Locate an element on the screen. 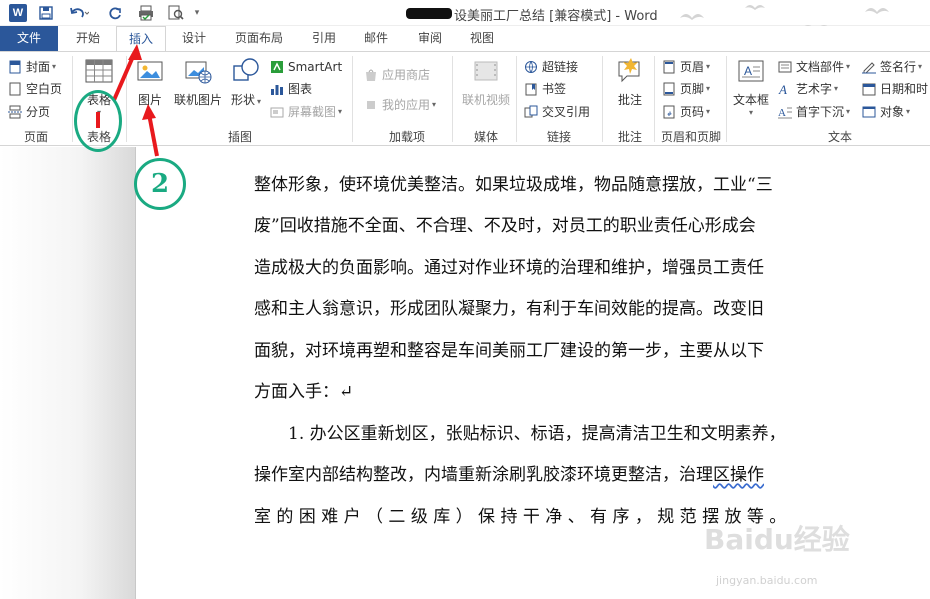 Image resolution: width=930 pixels, height=599 pixels. dropcap-button: A 首字下沉 ▾ is located at coordinates (814, 112).